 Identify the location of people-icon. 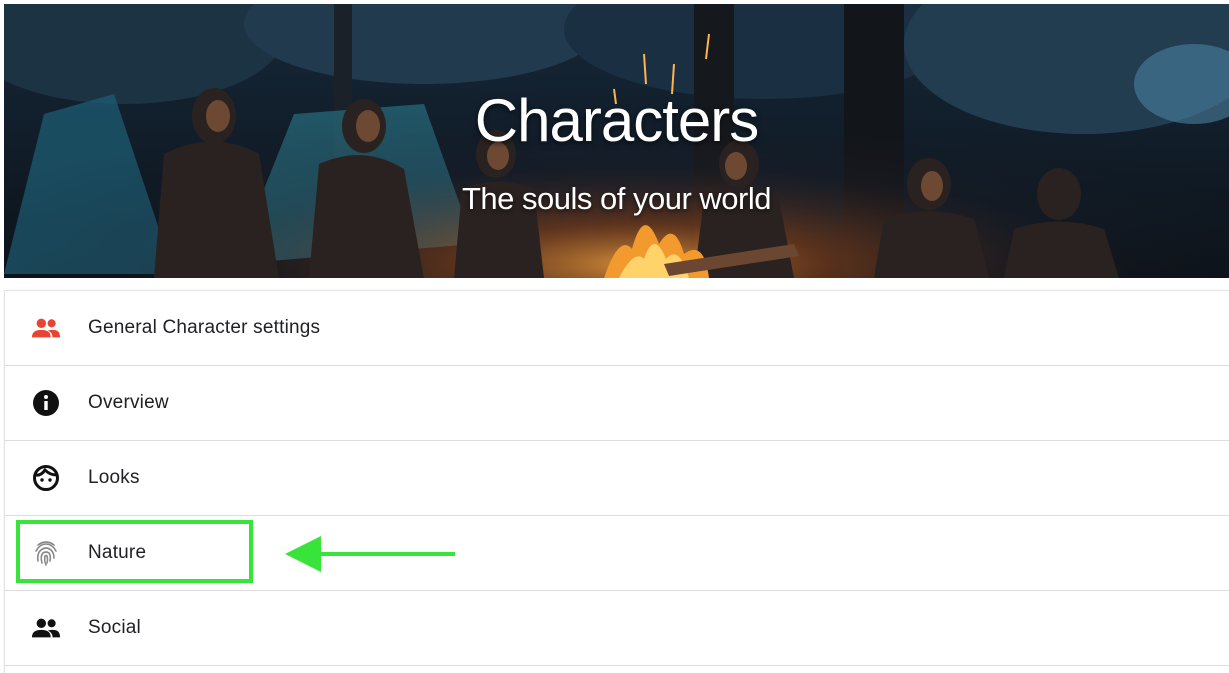
(46, 628).